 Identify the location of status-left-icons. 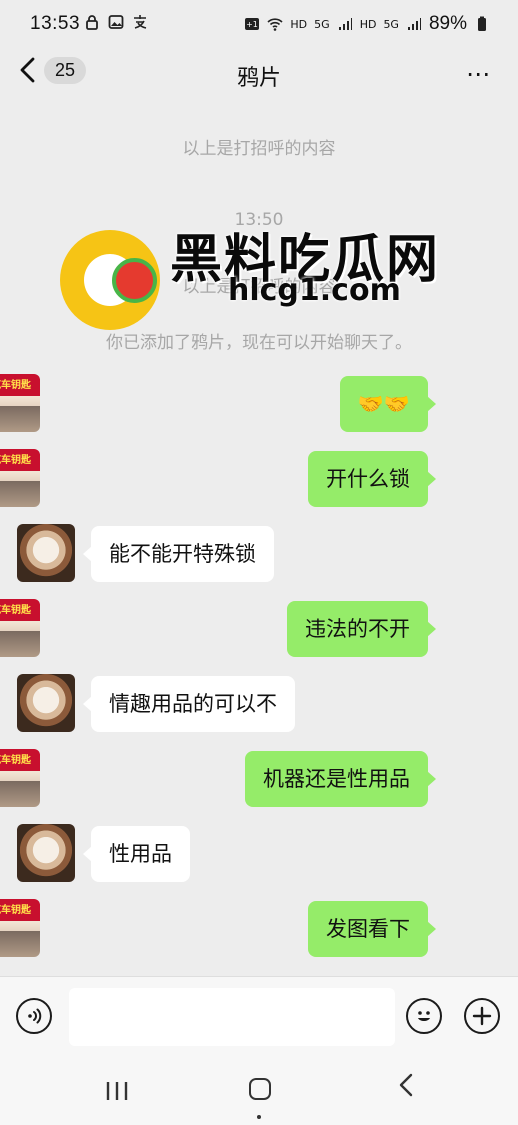
(116, 22).